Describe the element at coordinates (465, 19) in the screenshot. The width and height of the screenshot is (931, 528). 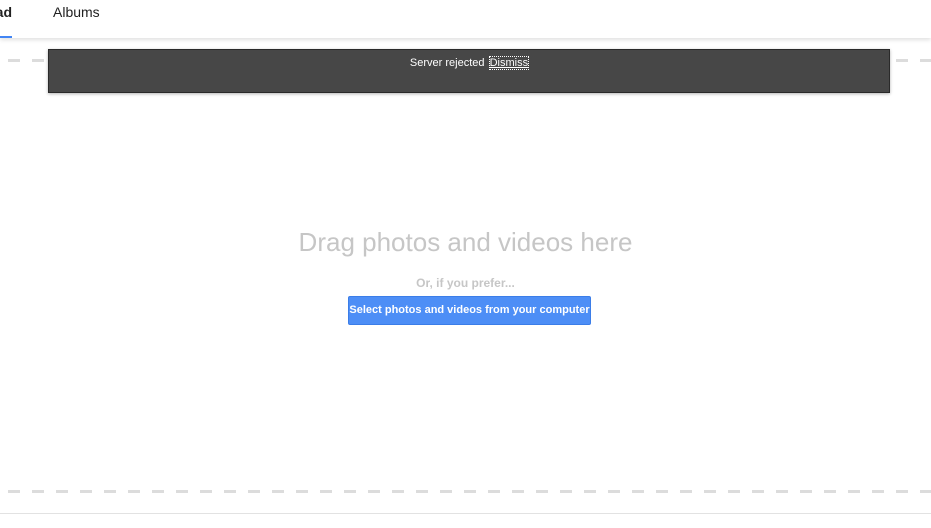
I see `top-nav: ad Albums` at that location.